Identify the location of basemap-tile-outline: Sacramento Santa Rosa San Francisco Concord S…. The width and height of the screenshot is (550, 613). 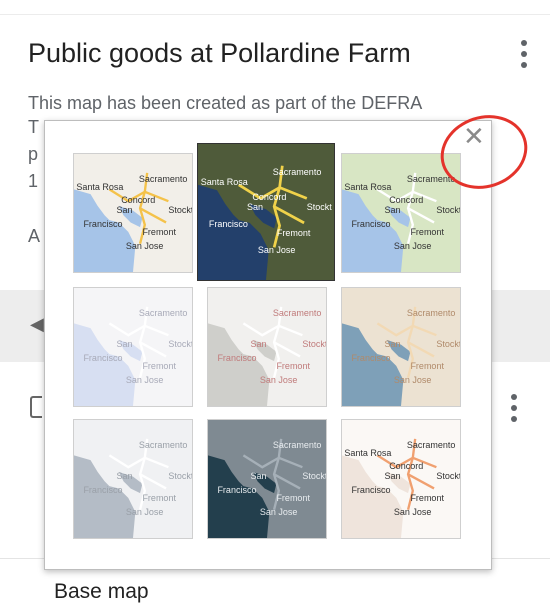
(401, 479).